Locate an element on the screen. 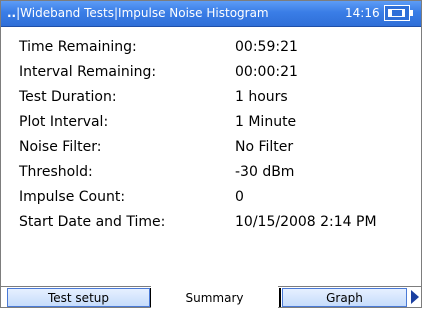  scroll-right-icon is located at coordinates (415, 297).